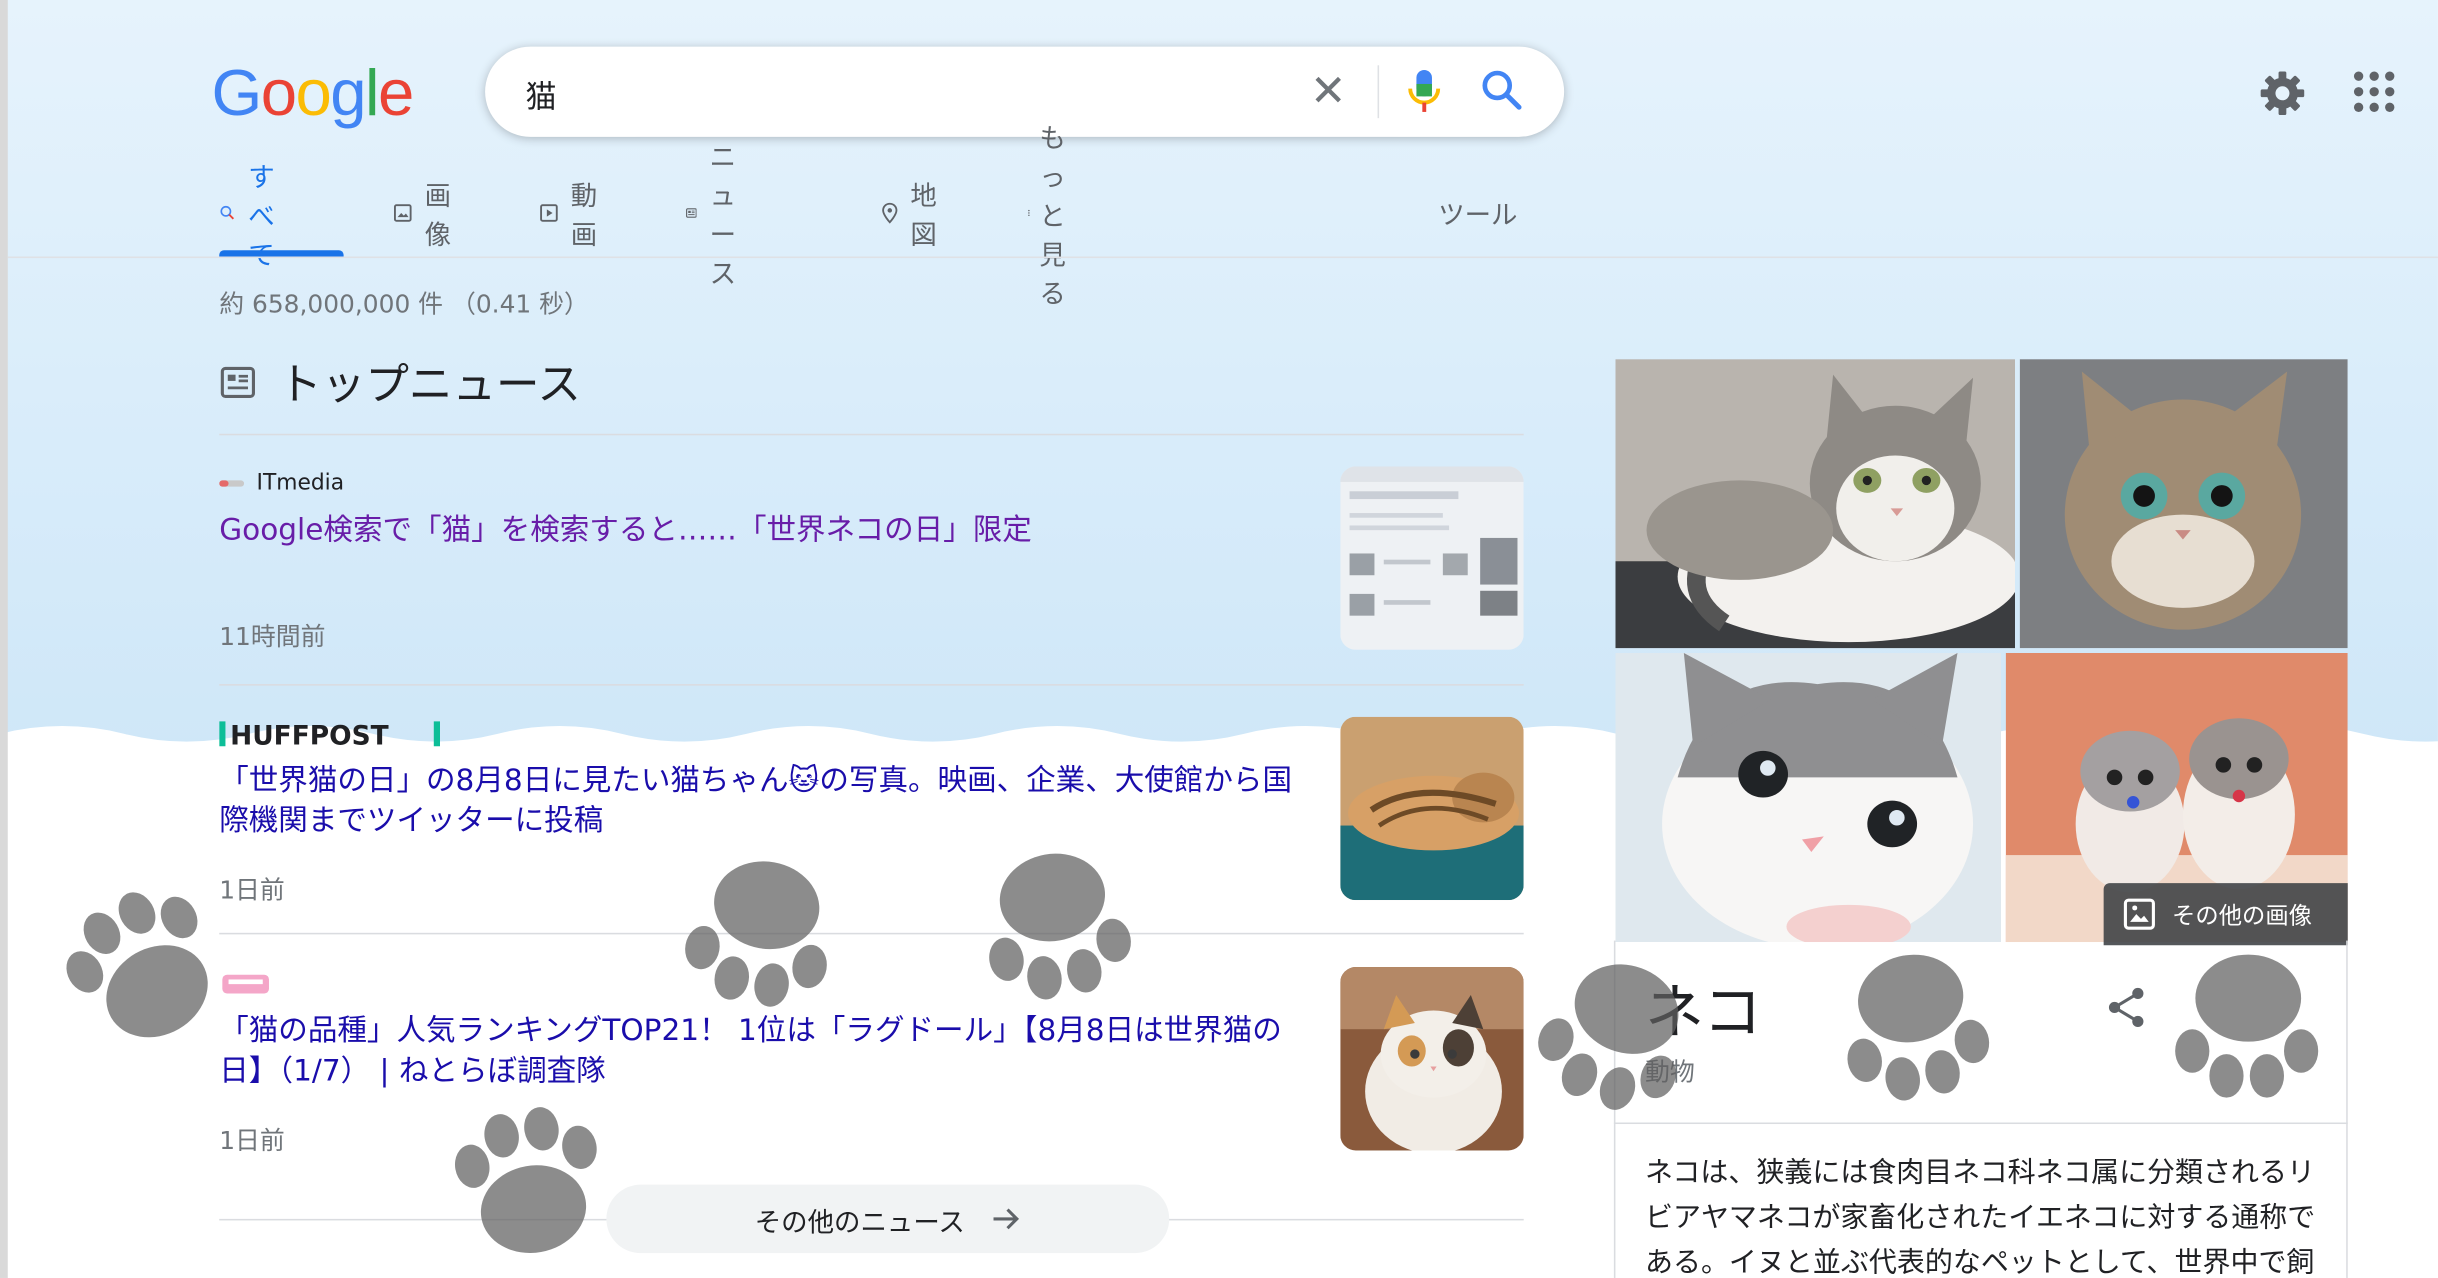 This screenshot has width=2438, height=1278. I want to click on tab-label: 画像, so click(438, 216).